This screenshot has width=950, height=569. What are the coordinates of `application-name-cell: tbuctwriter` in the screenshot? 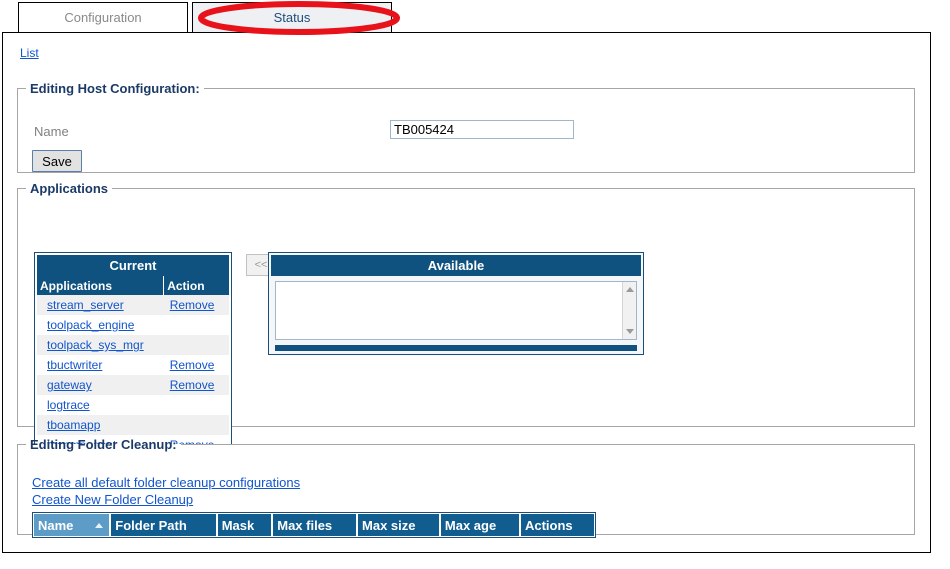 It's located at (100, 365).